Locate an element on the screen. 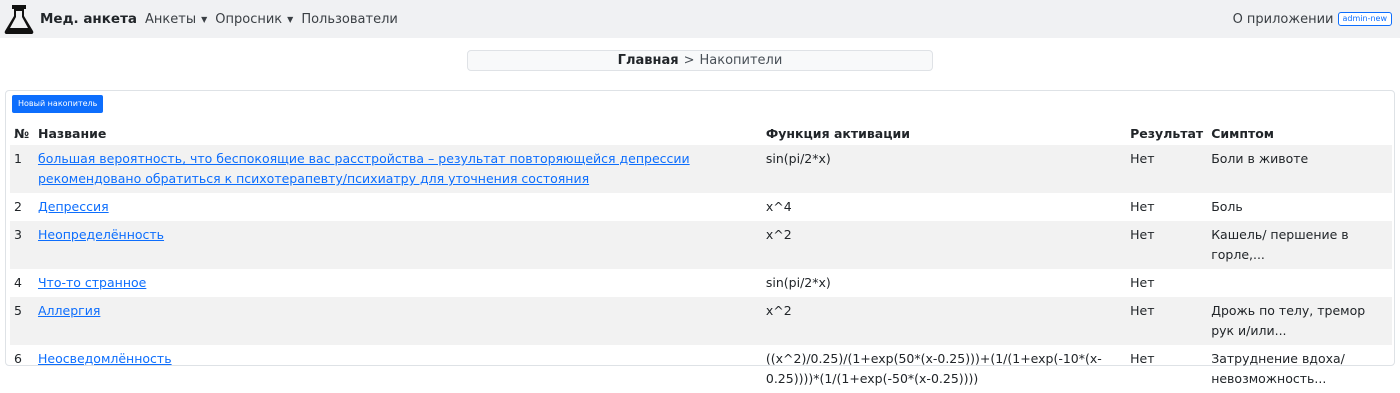 This screenshot has height=393, width=1400. breadcrumb: Главная > Накопители is located at coordinates (700, 60).